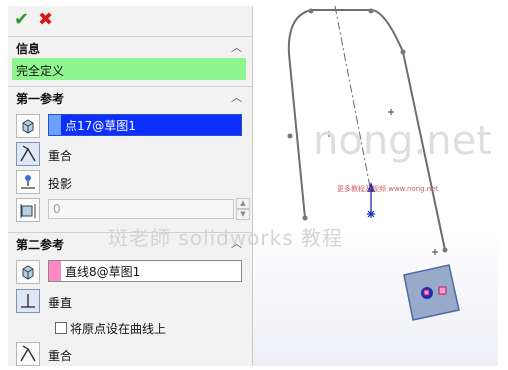 The image size is (508, 370). I want to click on origin-on-curve-label: 将原点设在曲线上, so click(118, 328).